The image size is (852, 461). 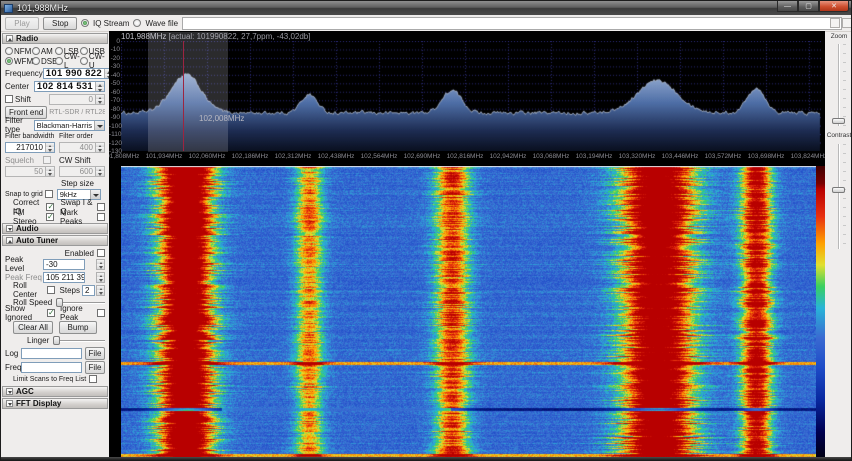 I want to click on audio-panel-title: Audio, so click(x=27, y=228).